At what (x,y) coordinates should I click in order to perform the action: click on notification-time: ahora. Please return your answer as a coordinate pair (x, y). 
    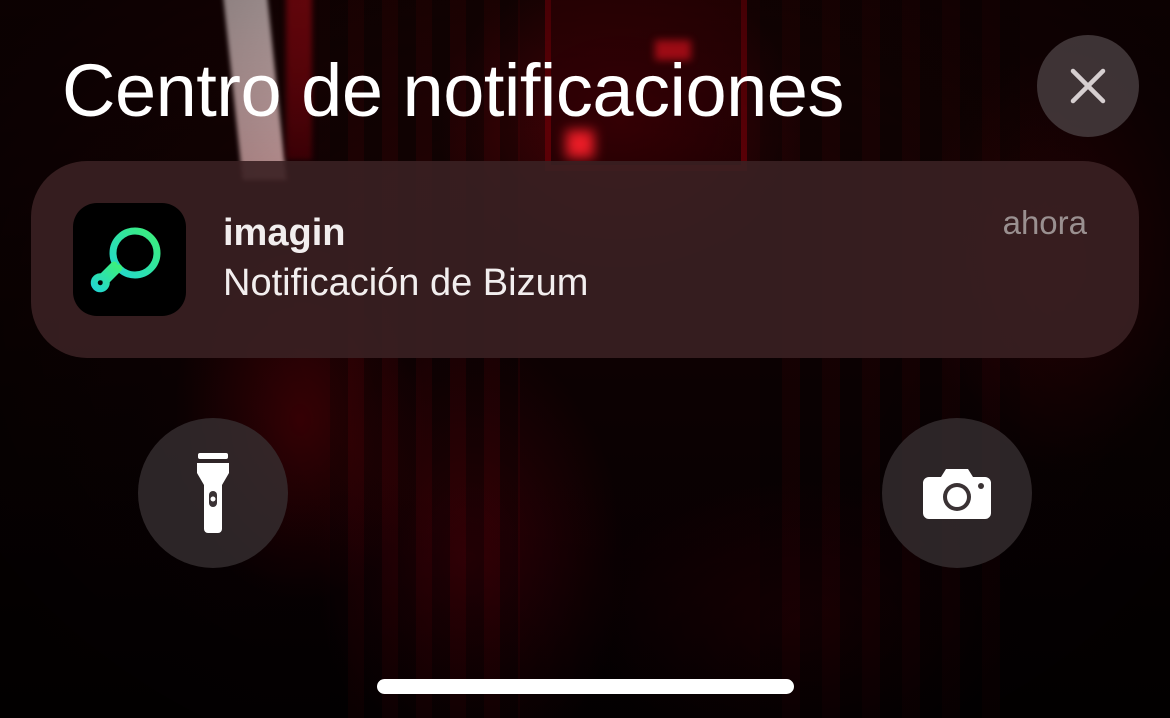
    Looking at the image, I should click on (1044, 222).